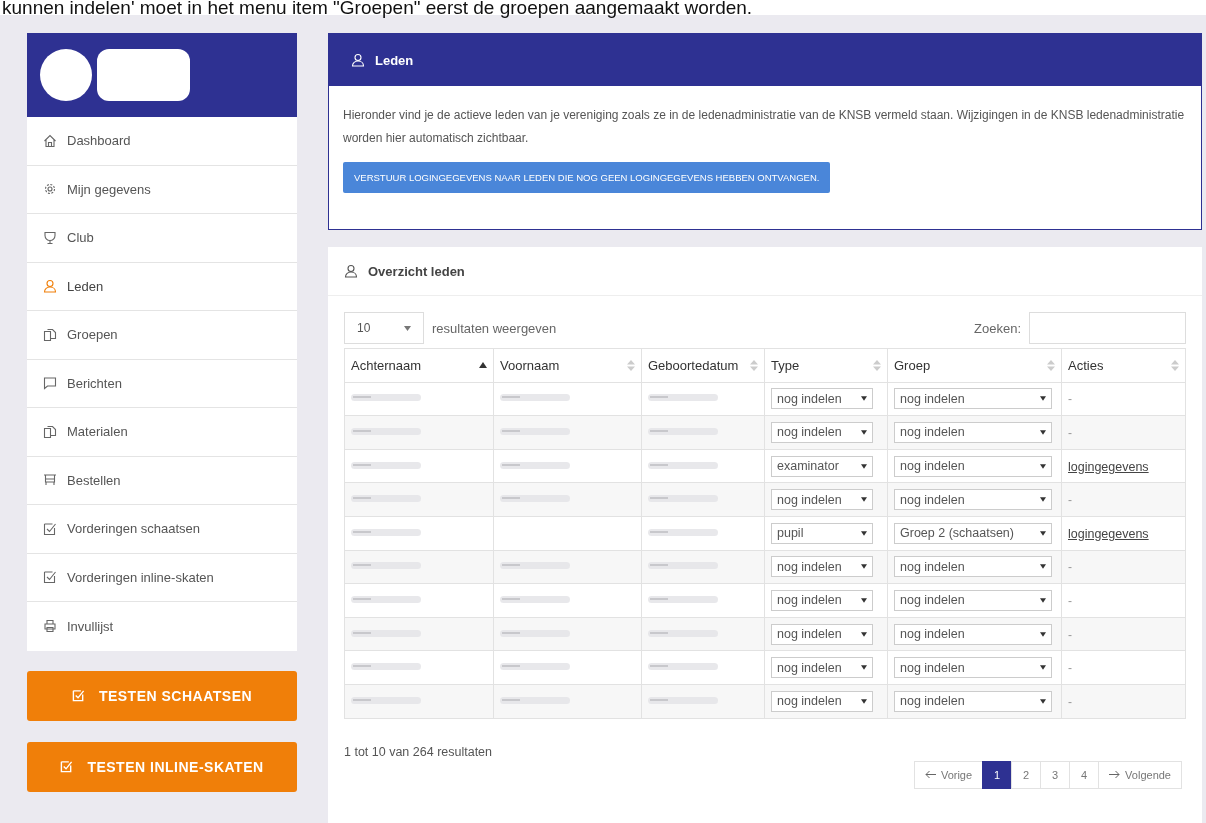  Describe the element at coordinates (1026, 774) in the screenshot. I see `page-button: 2` at that location.